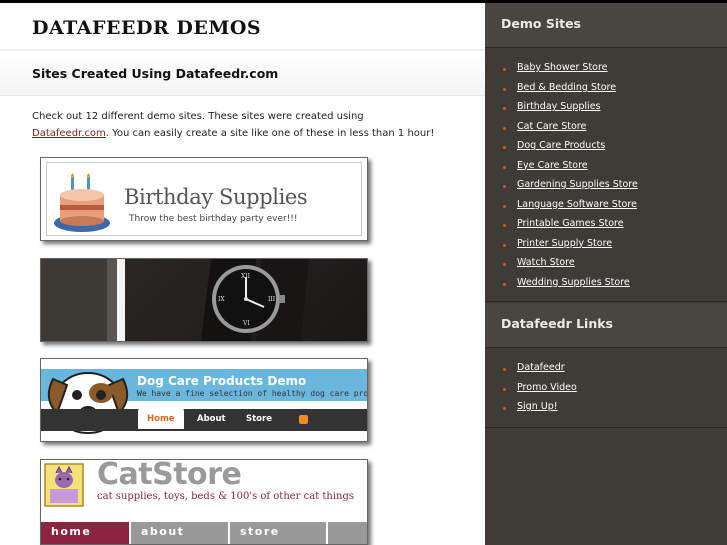 The image size is (727, 545). I want to click on demo-site-link-gardening: Gardening Supplies Store, so click(577, 184).